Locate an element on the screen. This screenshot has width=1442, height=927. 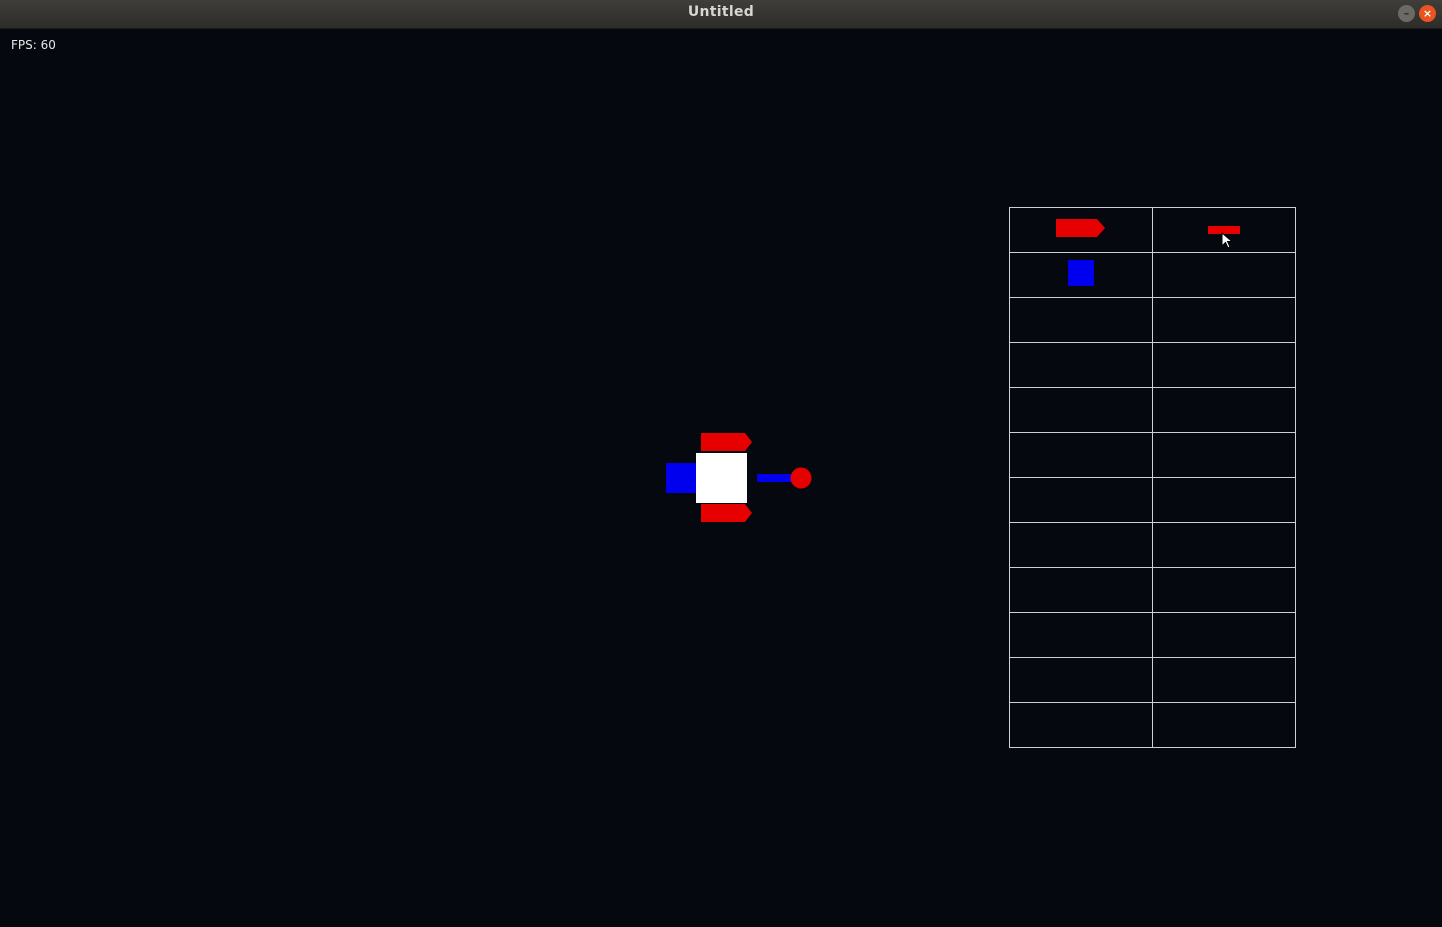
fps-counter: FPS: 60 is located at coordinates (33, 45).